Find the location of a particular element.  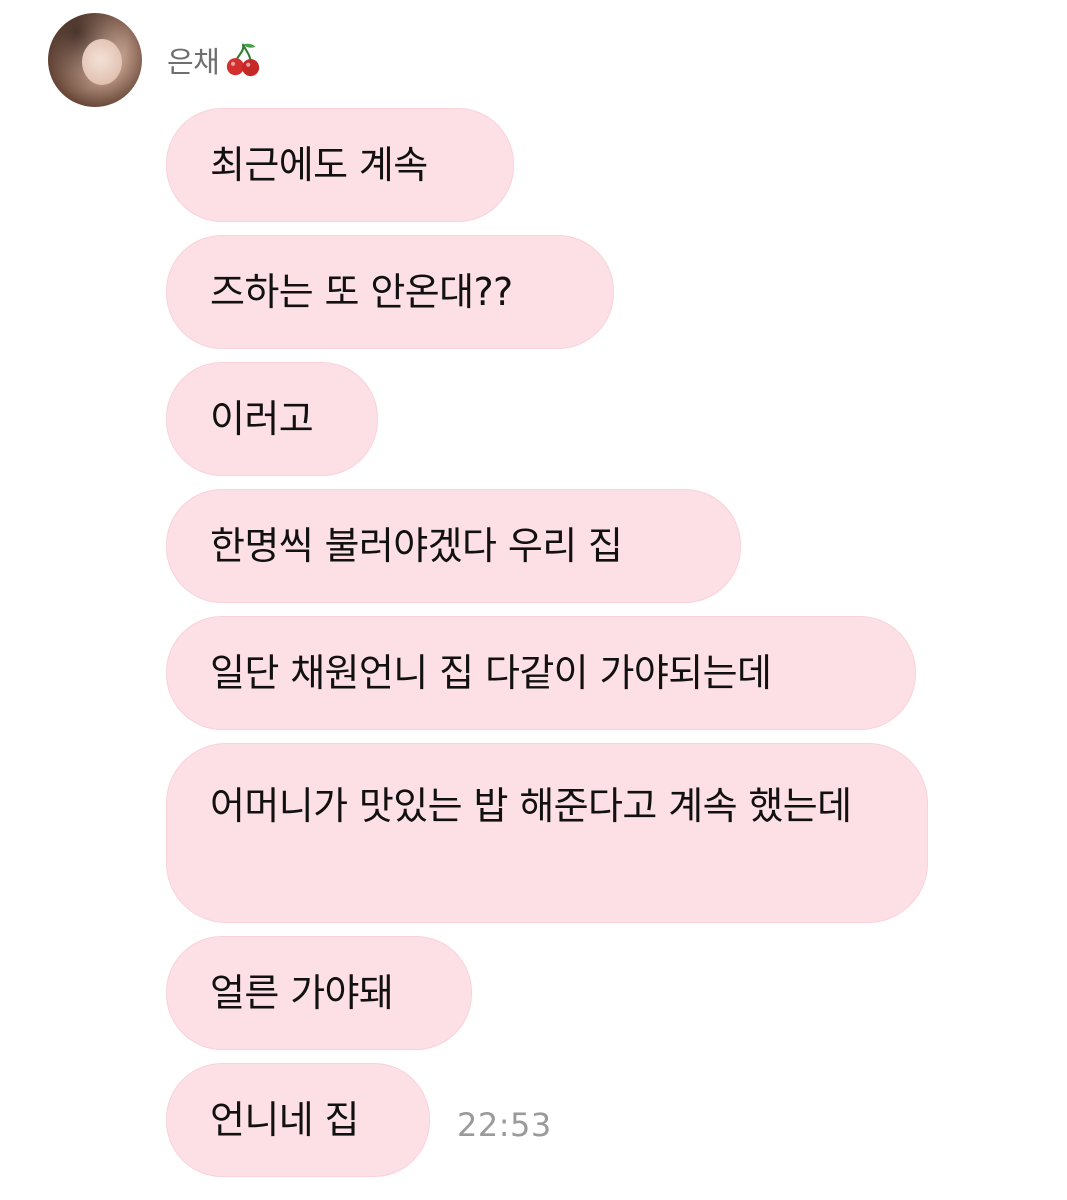

message-bubble: 이러고 is located at coordinates (272, 419).